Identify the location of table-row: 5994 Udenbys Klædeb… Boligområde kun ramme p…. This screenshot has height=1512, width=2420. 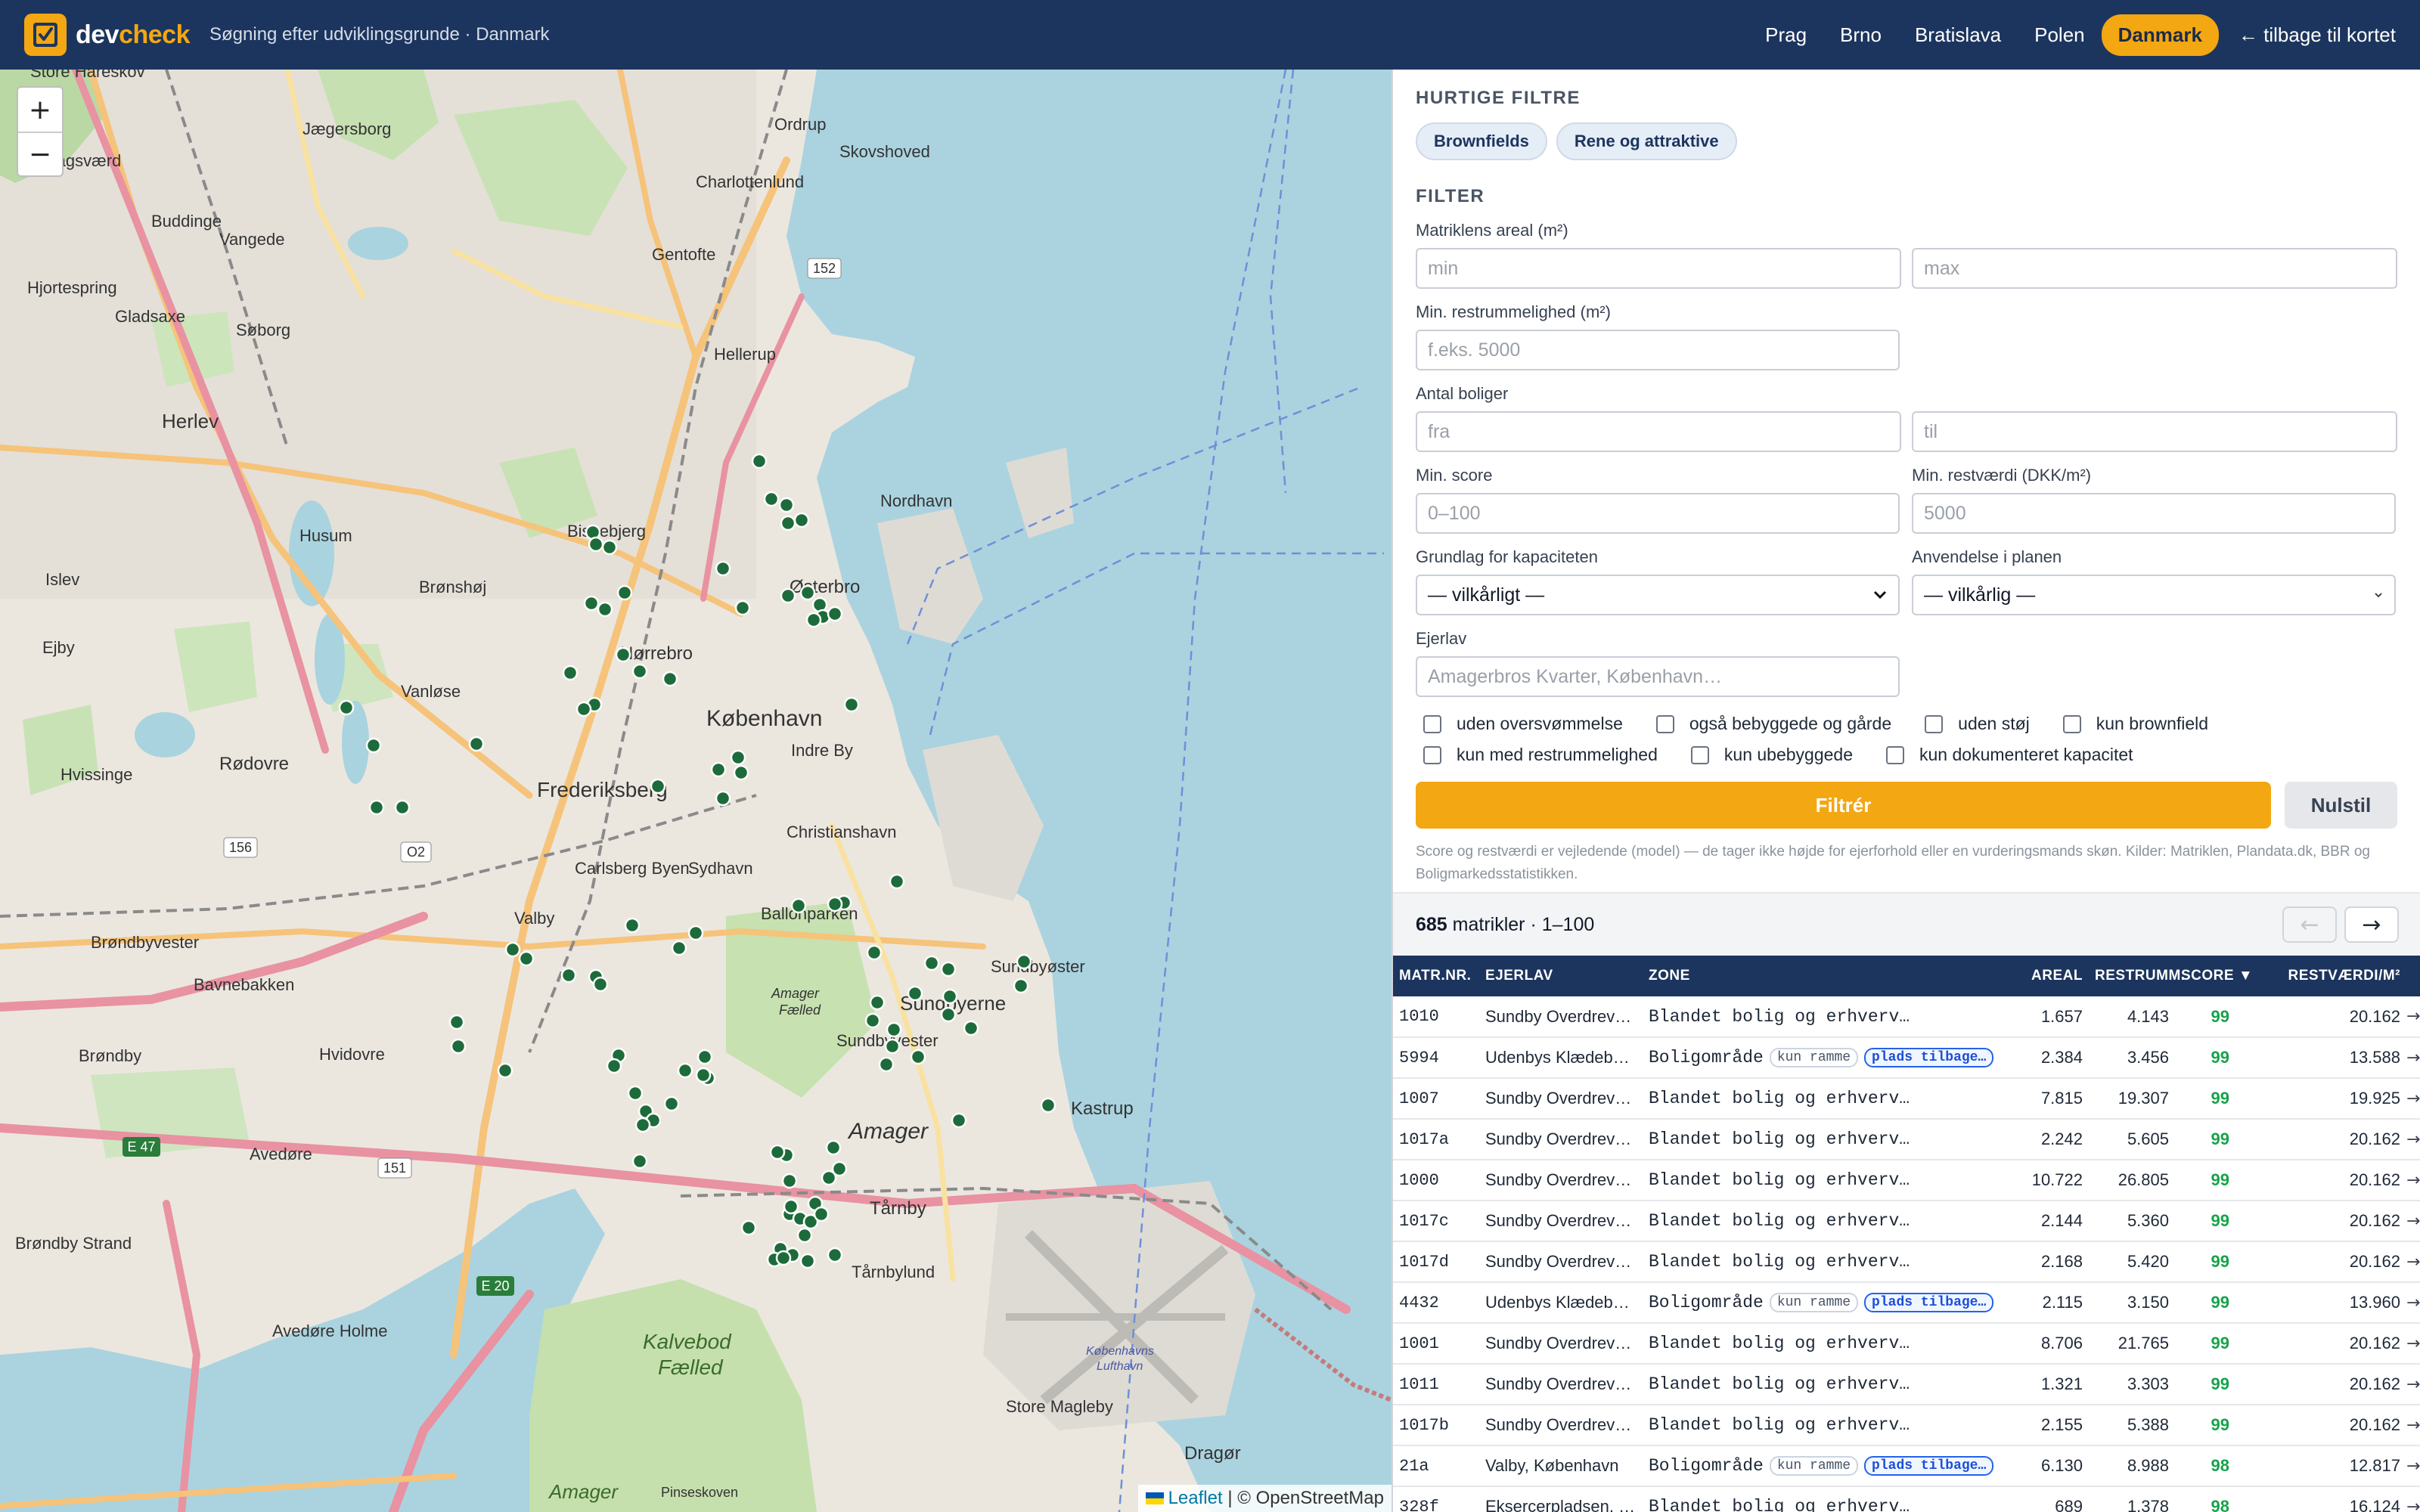
(1907, 1058).